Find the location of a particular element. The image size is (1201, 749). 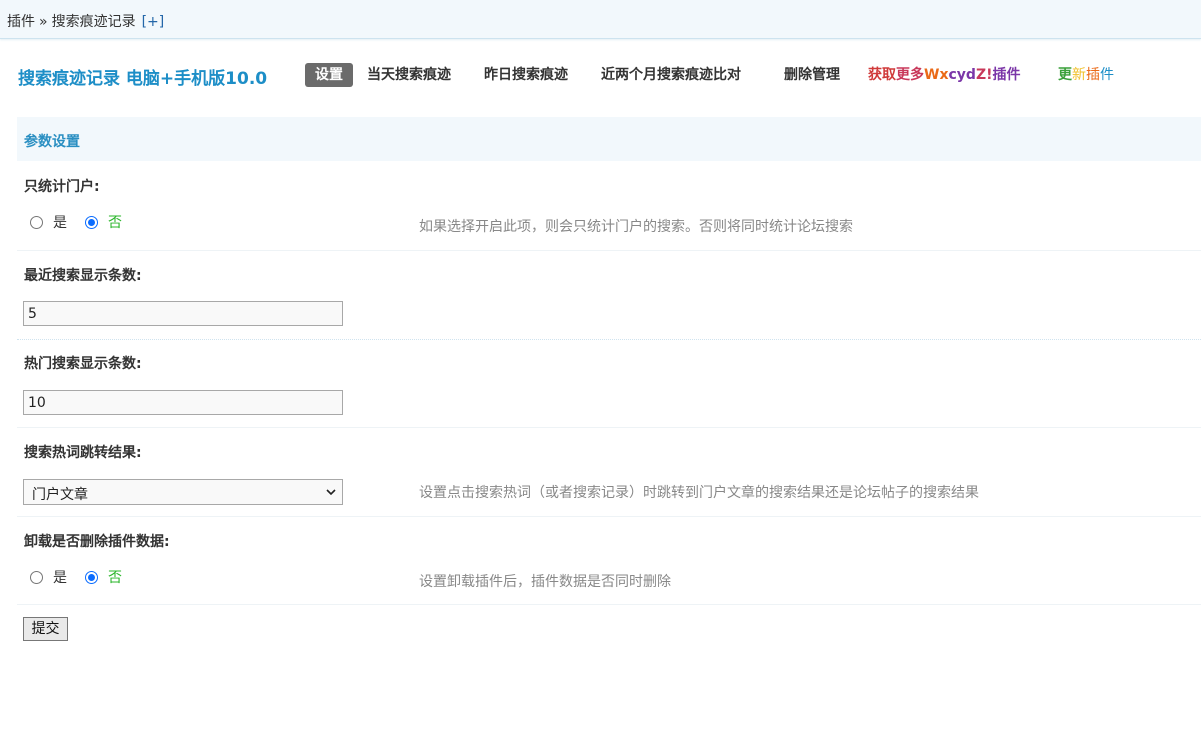

tab-two-month-compare: 近两个月搜索痕迹比对 is located at coordinates (671, 75).